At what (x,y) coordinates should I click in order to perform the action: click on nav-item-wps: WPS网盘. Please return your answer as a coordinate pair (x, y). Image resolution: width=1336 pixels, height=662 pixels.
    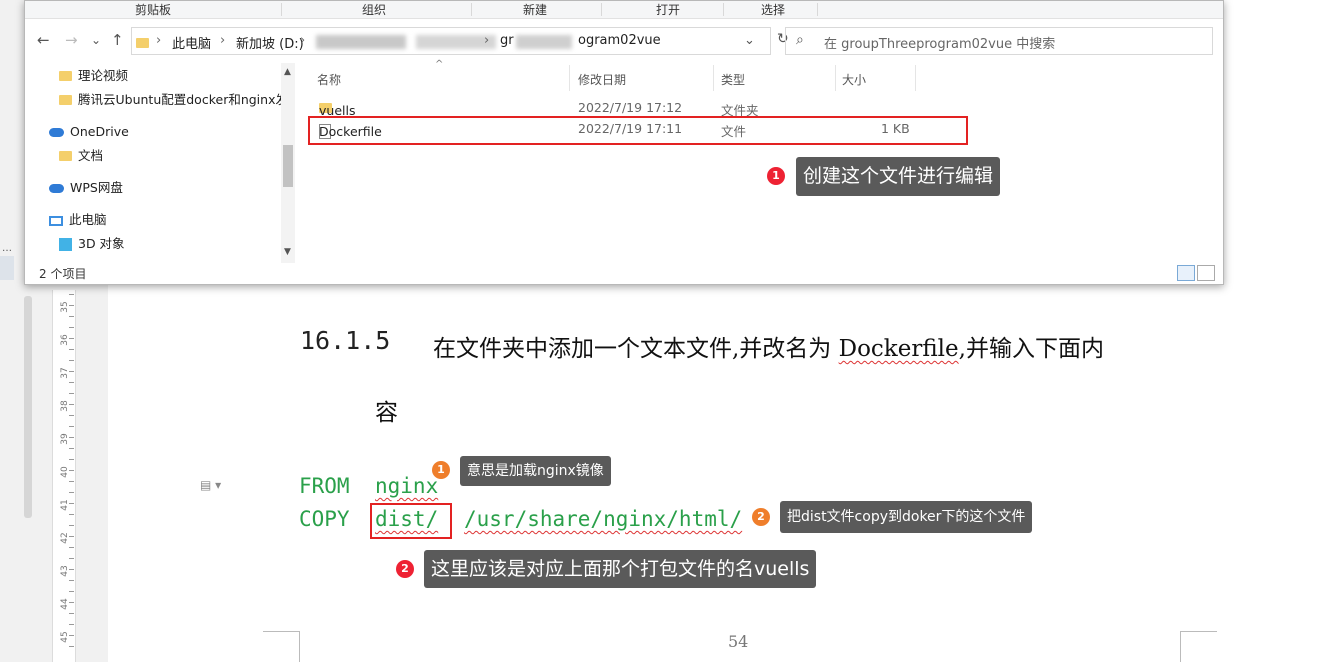
    Looking at the image, I should click on (86, 188).